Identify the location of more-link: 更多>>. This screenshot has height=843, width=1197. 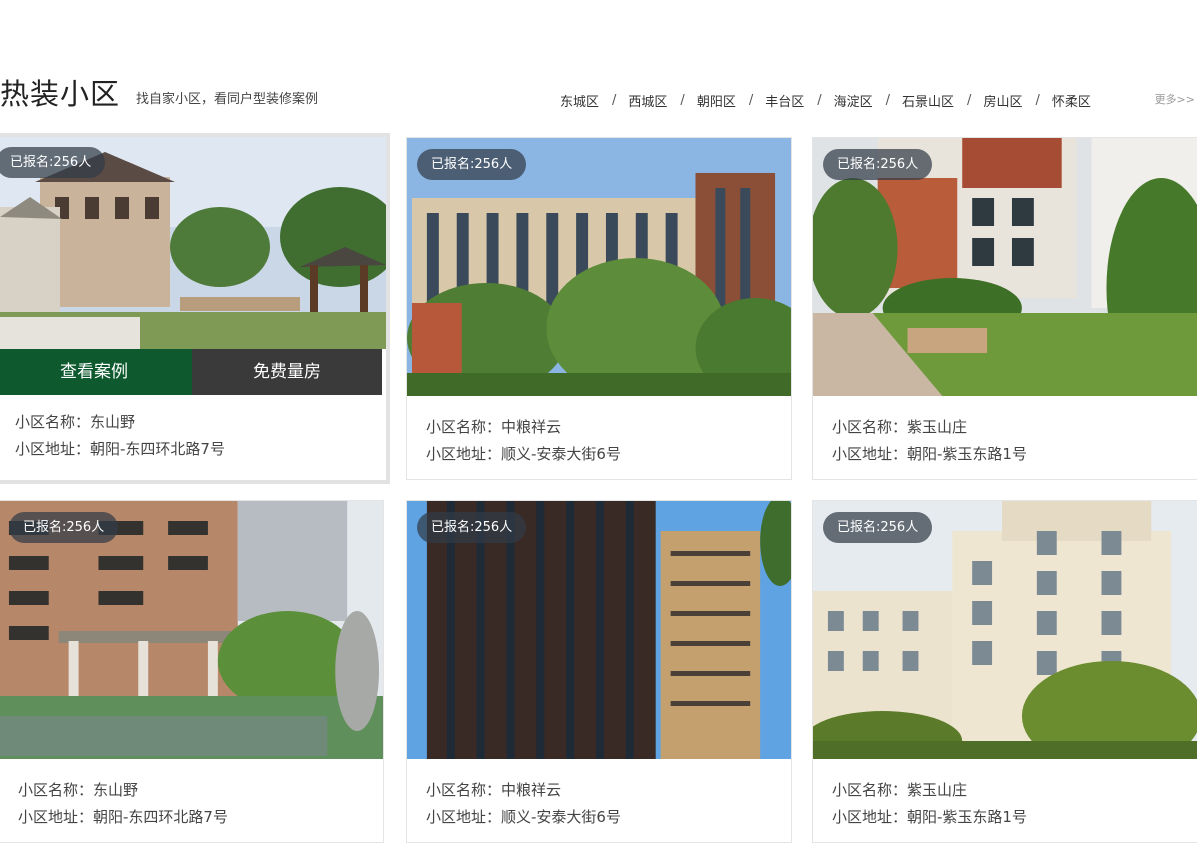
(1175, 99).